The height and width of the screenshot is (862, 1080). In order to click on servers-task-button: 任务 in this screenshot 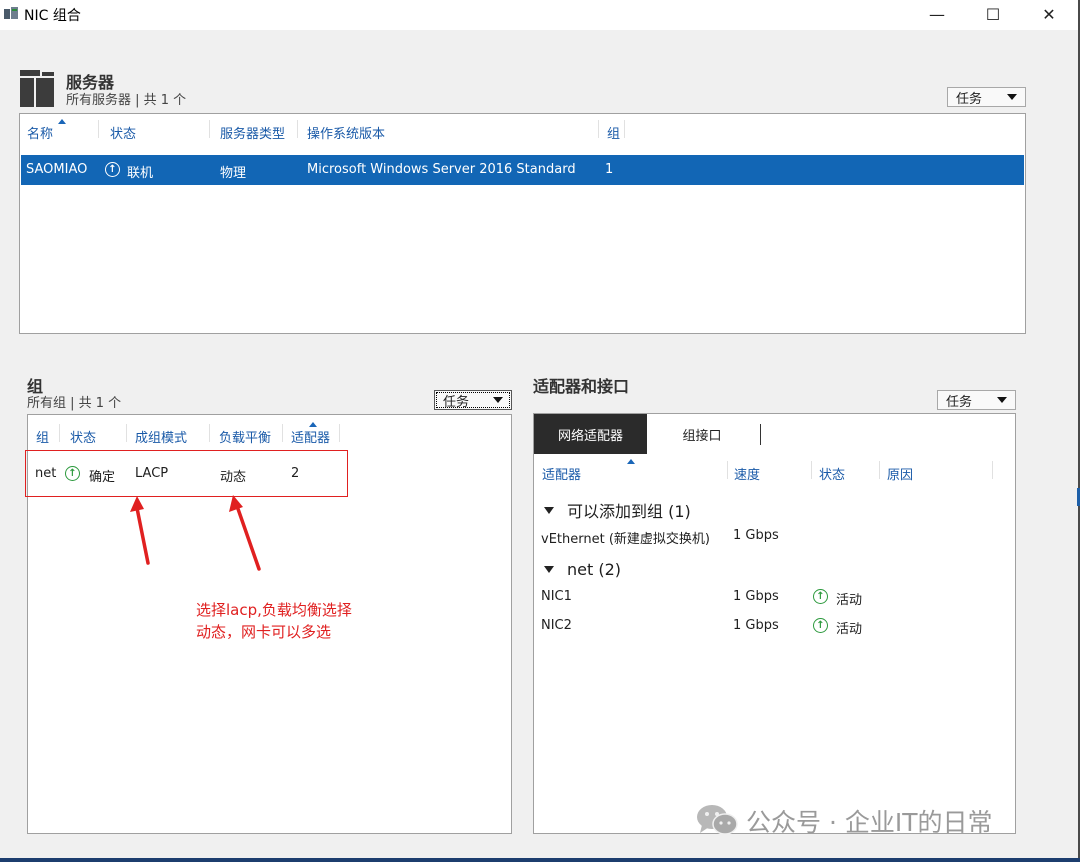, I will do `click(986, 97)`.